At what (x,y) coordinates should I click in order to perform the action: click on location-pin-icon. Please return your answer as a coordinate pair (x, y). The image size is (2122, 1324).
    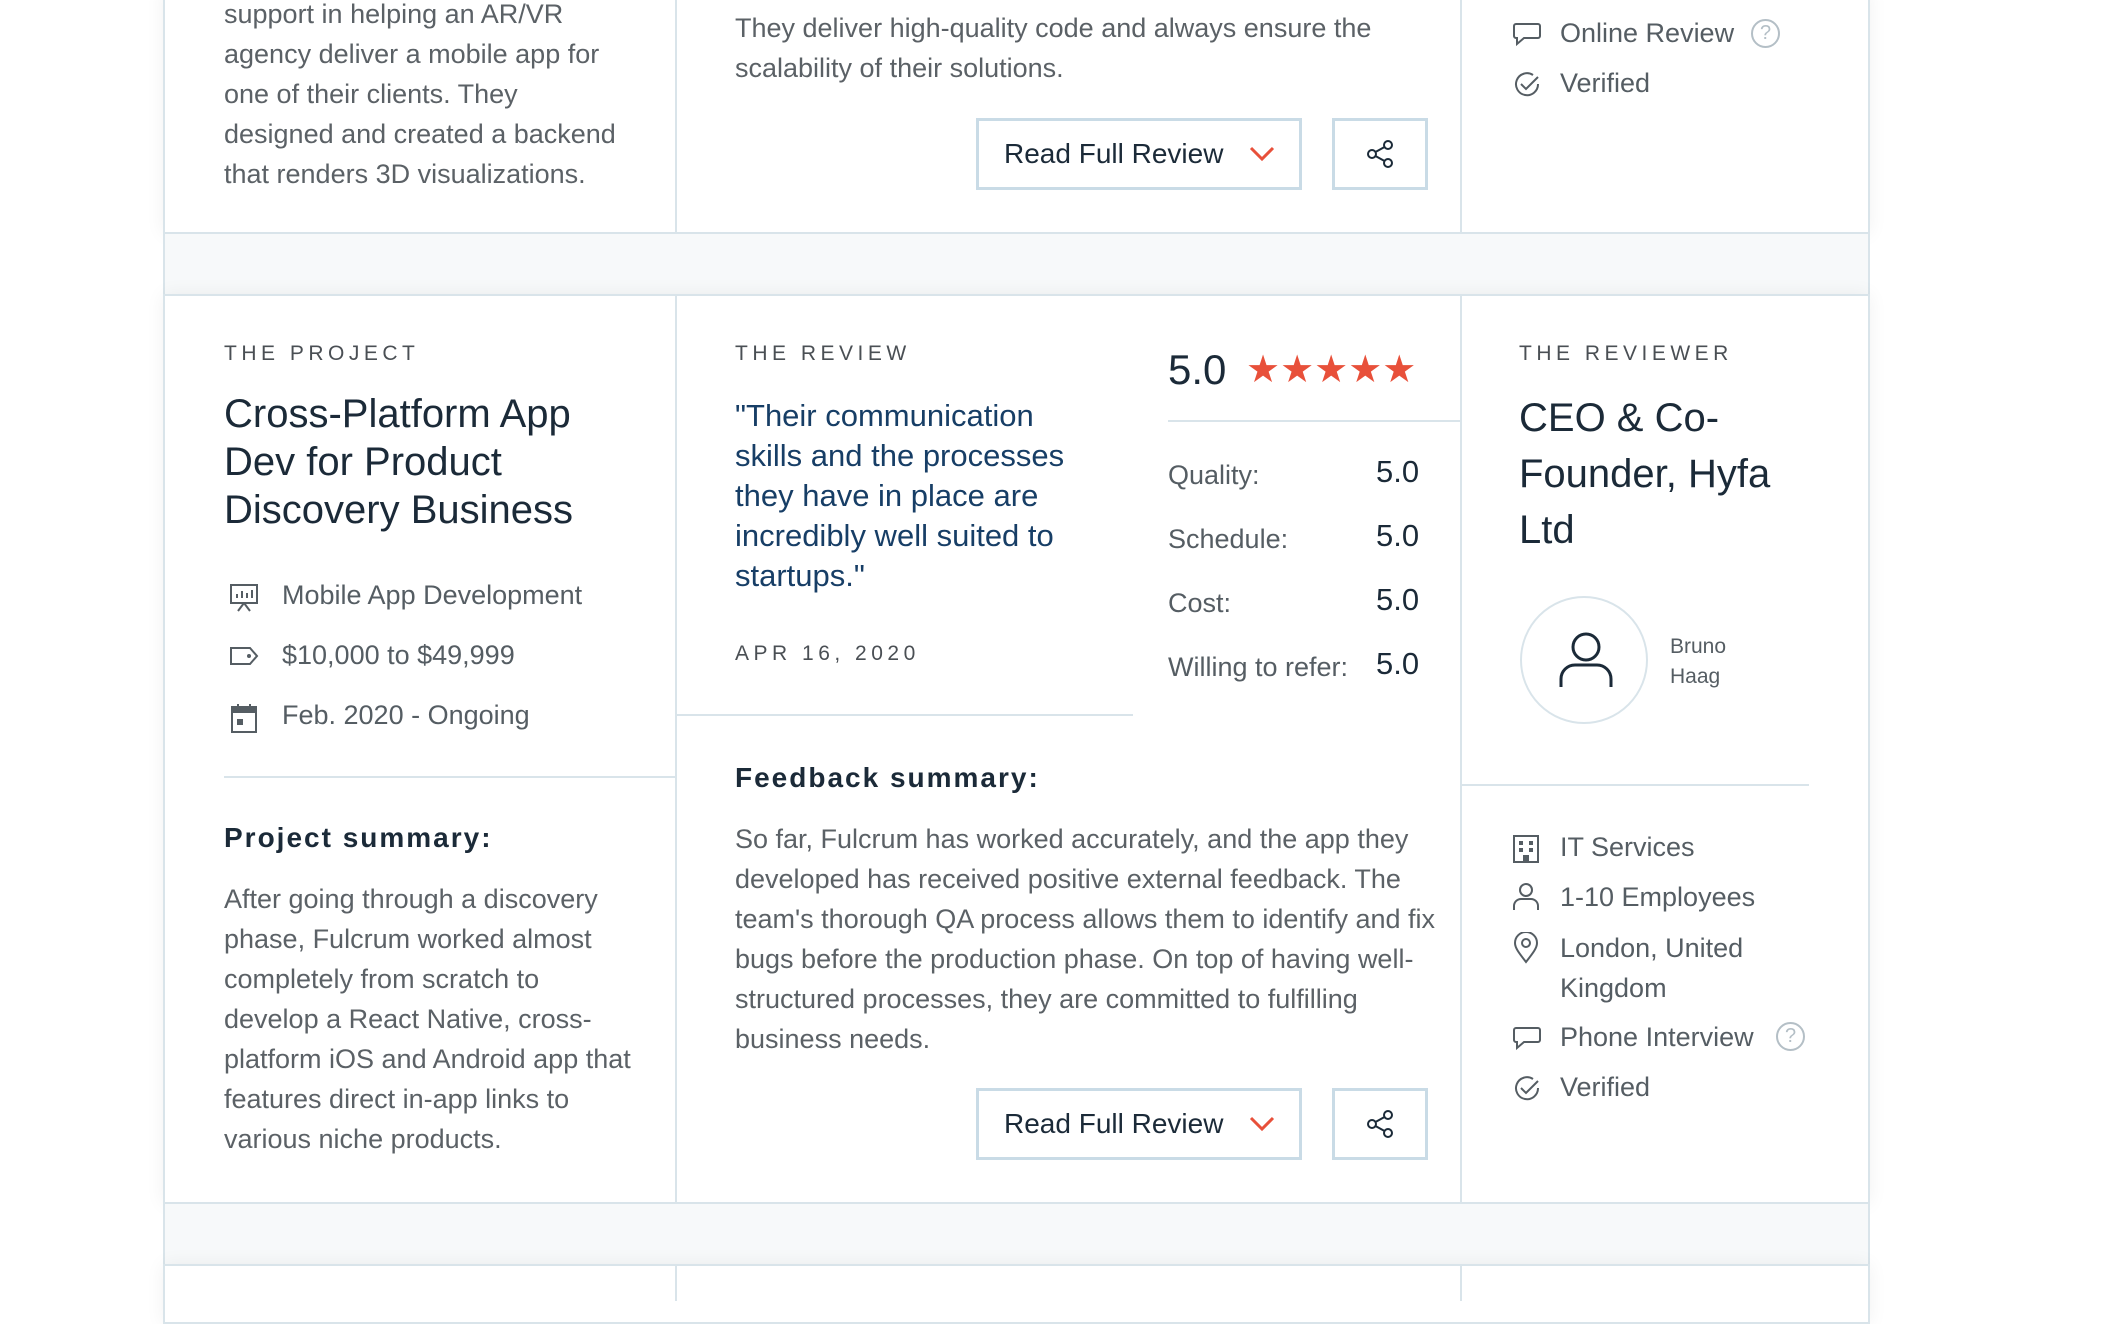
    Looking at the image, I should click on (1526, 948).